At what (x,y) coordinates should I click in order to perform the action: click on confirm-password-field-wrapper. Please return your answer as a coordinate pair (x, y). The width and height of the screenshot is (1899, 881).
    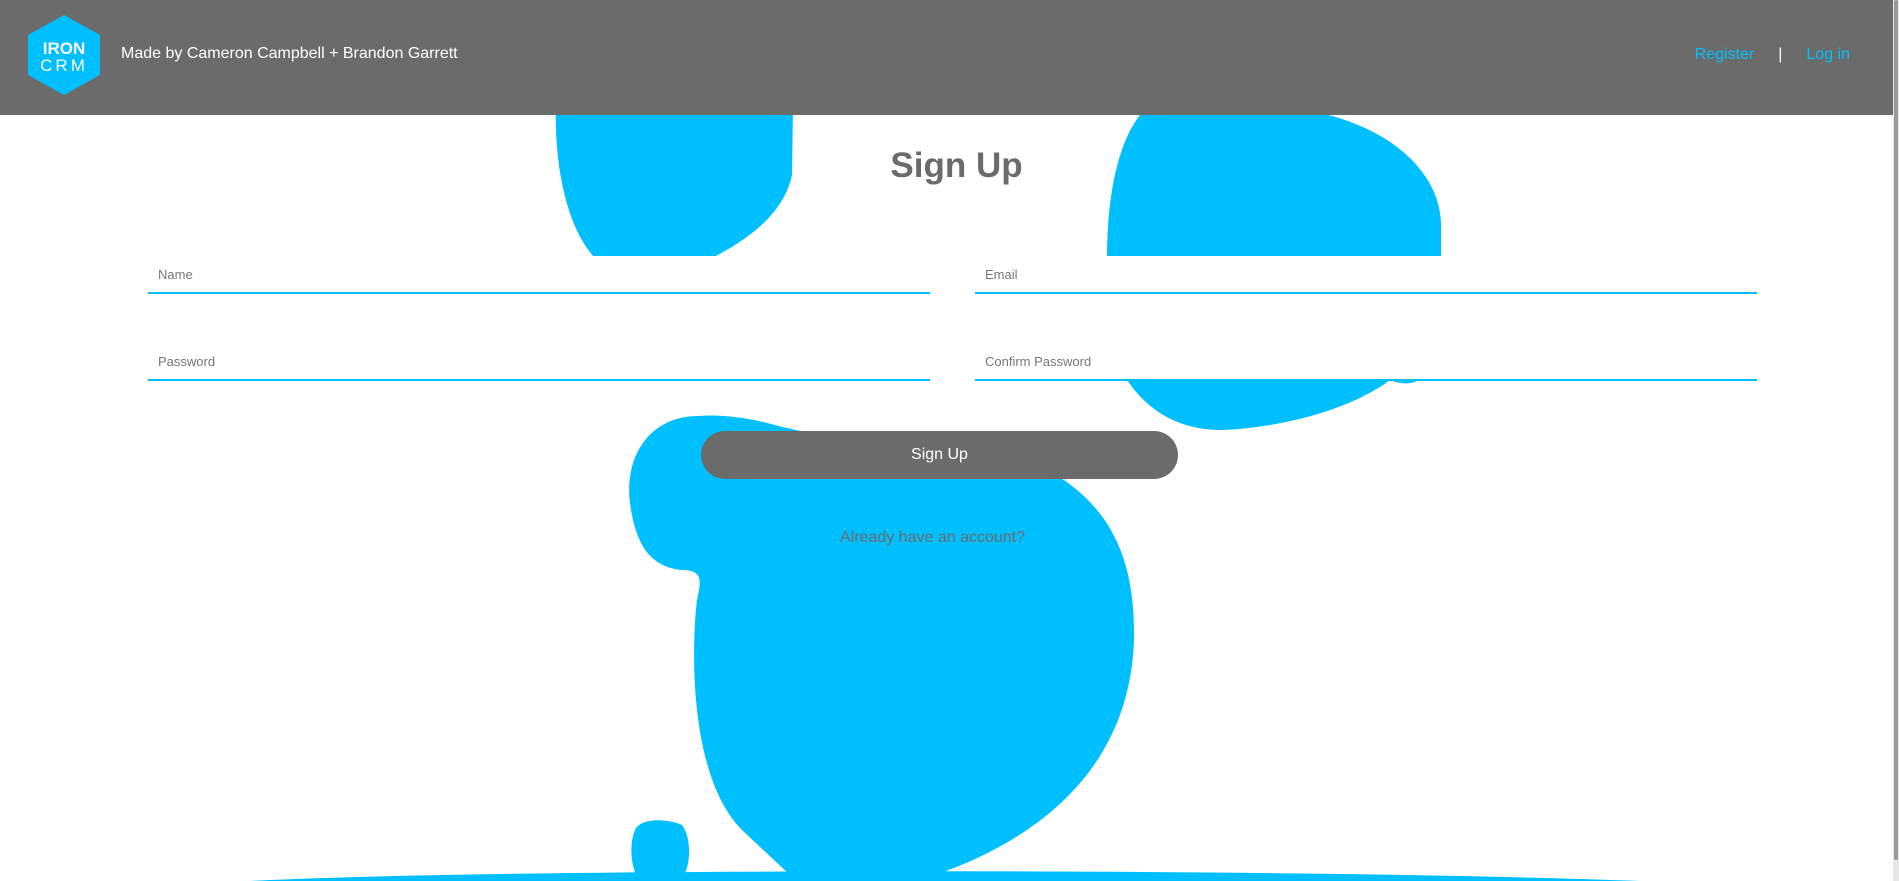
    Looking at the image, I should click on (1366, 362).